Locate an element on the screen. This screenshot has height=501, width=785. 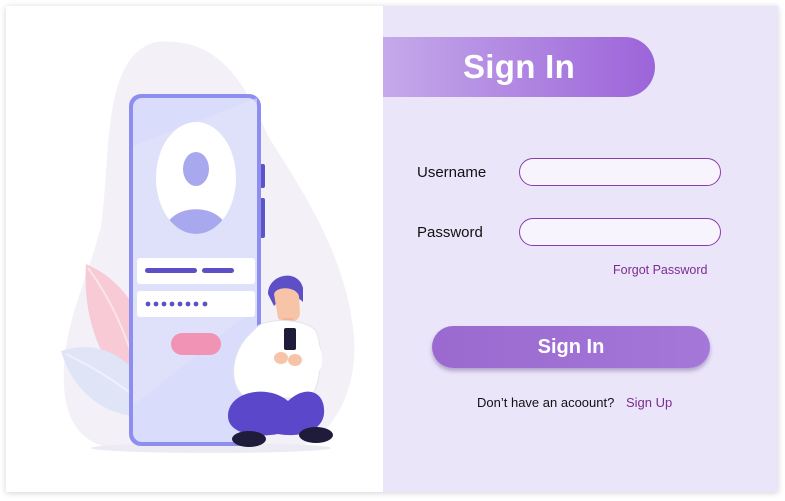
password-label: Password is located at coordinates (450, 232).